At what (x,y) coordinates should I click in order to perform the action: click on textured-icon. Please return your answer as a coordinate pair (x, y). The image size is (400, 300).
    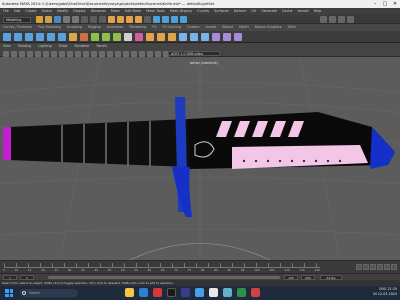
    Looking at the image, I should click on (70, 53).